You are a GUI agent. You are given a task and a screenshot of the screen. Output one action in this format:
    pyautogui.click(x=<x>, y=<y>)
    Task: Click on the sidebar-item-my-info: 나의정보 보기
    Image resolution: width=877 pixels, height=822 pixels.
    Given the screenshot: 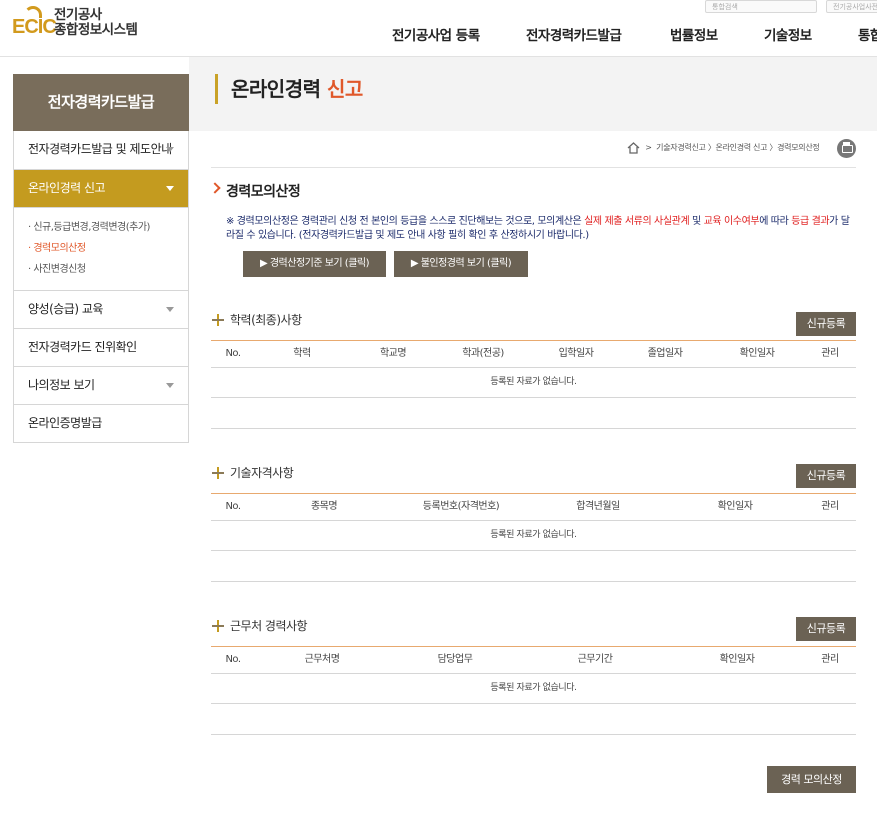 What is the action you would take?
    pyautogui.click(x=101, y=385)
    